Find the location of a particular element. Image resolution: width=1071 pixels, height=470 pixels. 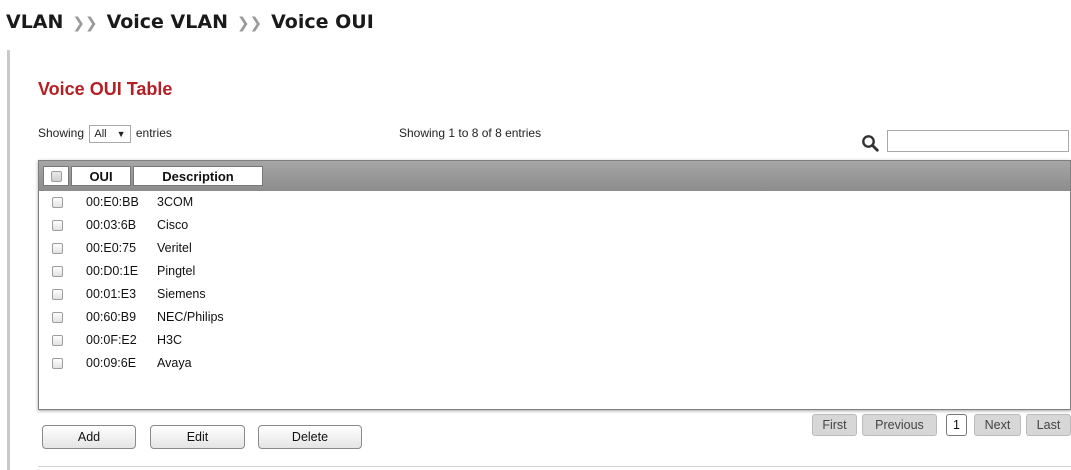

breadcrumb-item-vlan: VLAN is located at coordinates (34, 22).